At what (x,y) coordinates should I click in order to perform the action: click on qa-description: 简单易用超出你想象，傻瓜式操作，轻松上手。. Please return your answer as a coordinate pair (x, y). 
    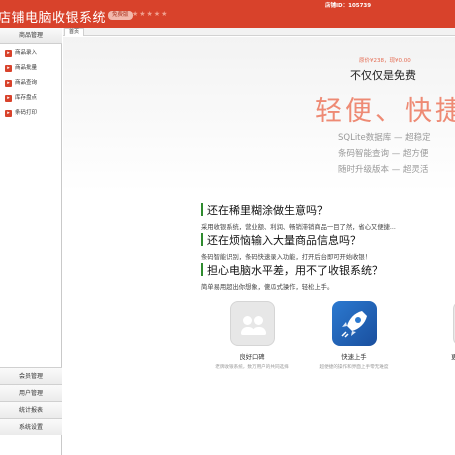
    Looking at the image, I should click on (267, 287).